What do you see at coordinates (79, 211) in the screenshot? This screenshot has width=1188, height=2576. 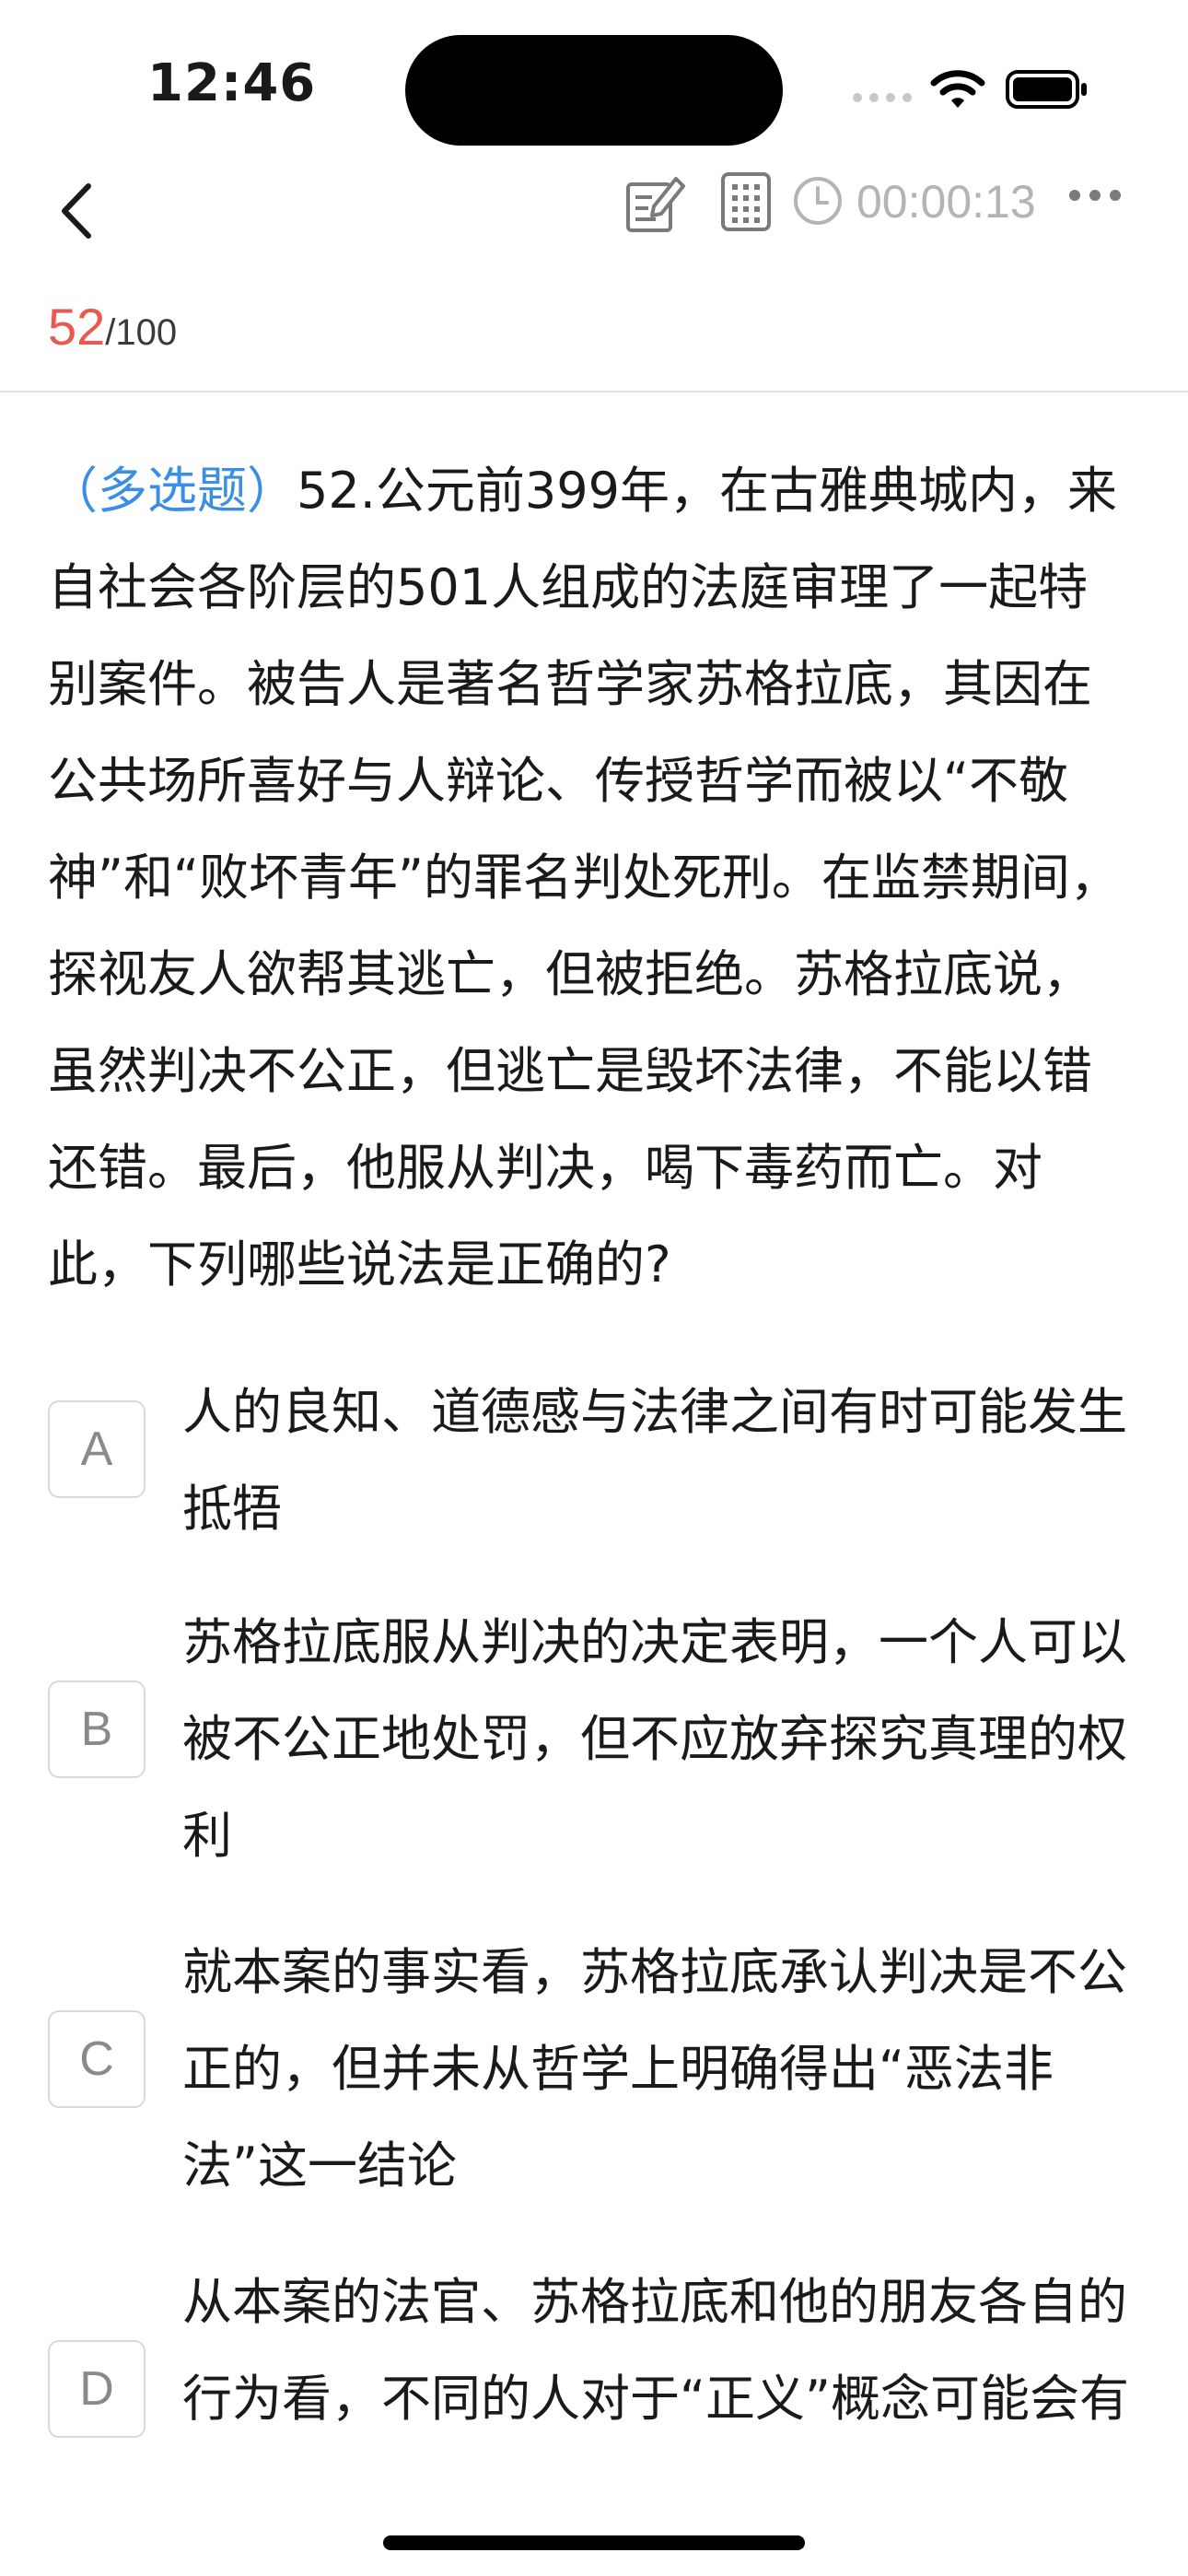 I see `back-icon` at bounding box center [79, 211].